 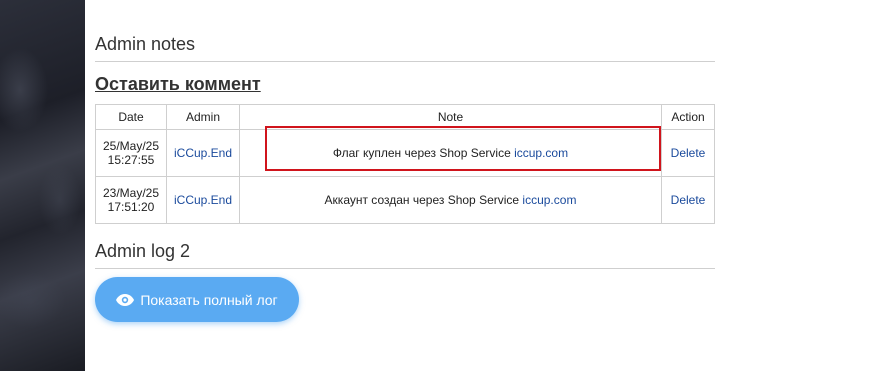 I want to click on admin-log-title: Admin log 2, so click(x=405, y=255).